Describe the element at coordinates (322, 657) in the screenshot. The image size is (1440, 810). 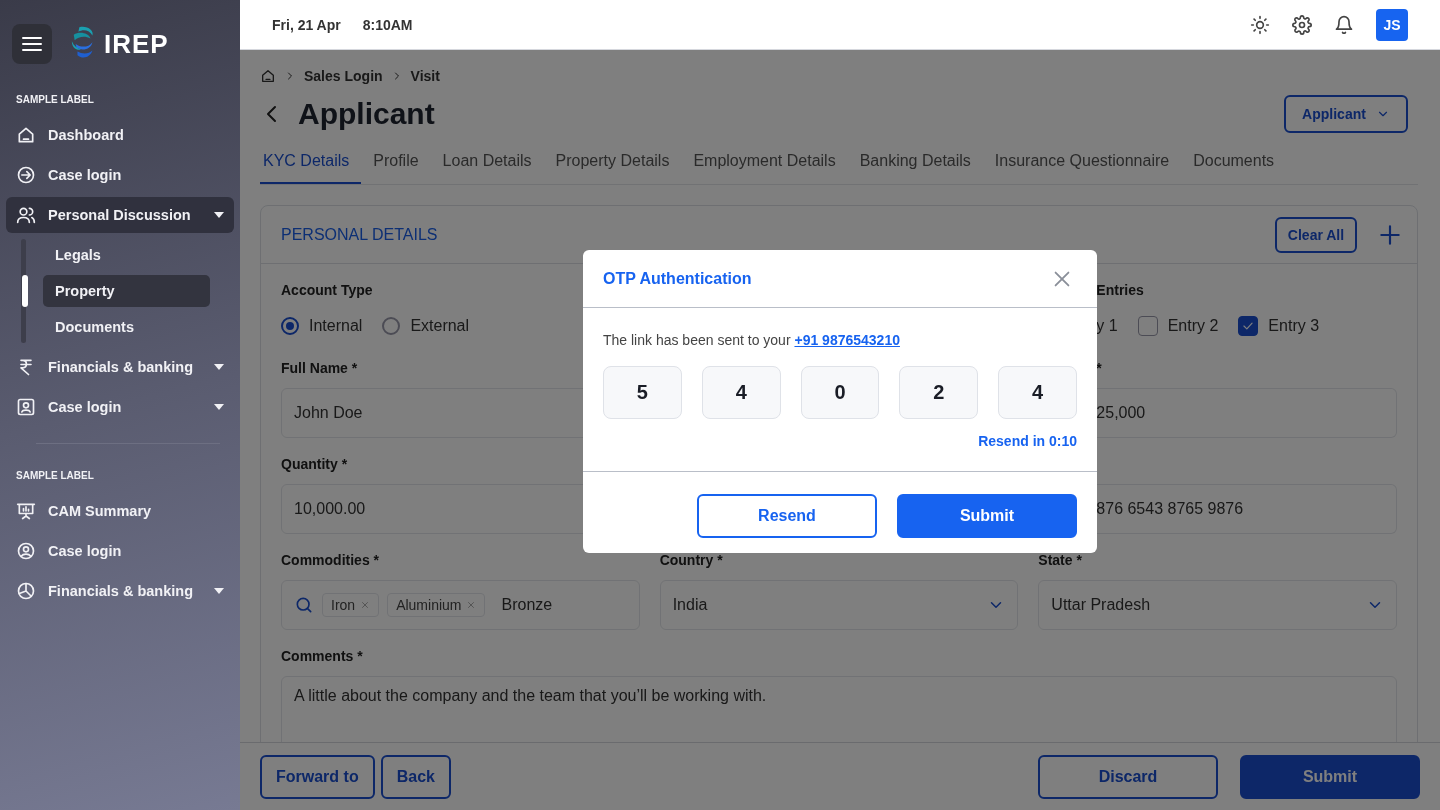
I see `field-label: Comments *` at that location.